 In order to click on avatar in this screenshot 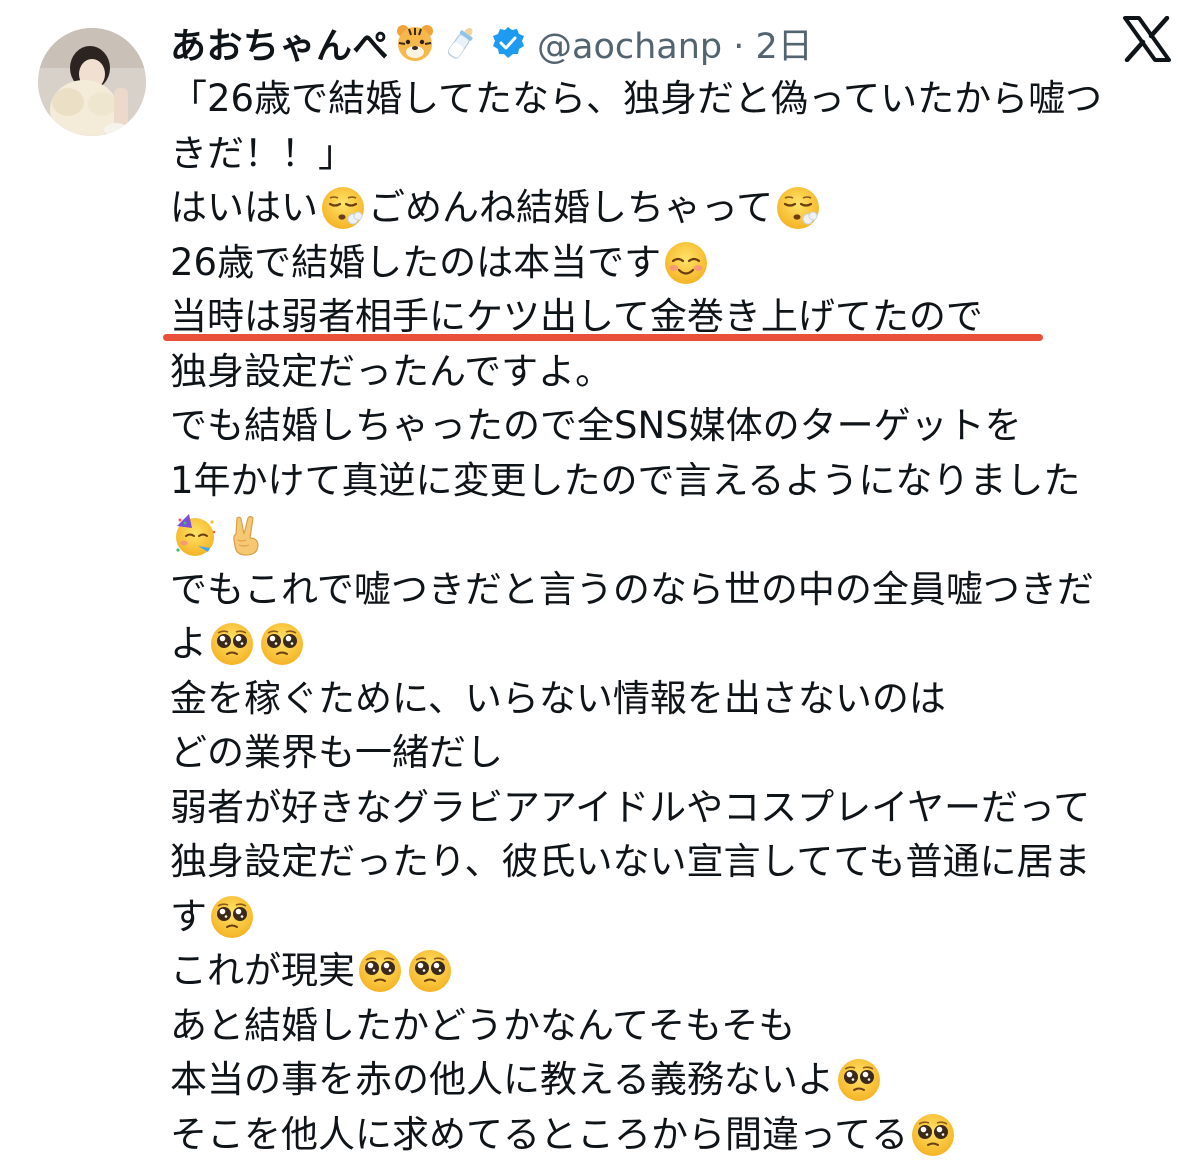, I will do `click(92, 82)`.